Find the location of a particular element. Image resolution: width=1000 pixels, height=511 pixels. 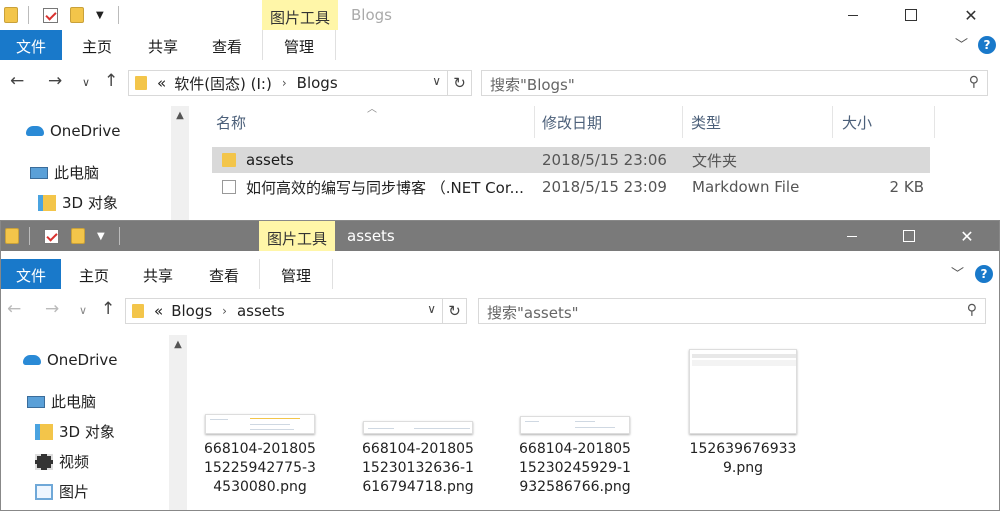

thumbnail-item: 668104-20180515230132636-1616794718.png is located at coordinates (418, 459).